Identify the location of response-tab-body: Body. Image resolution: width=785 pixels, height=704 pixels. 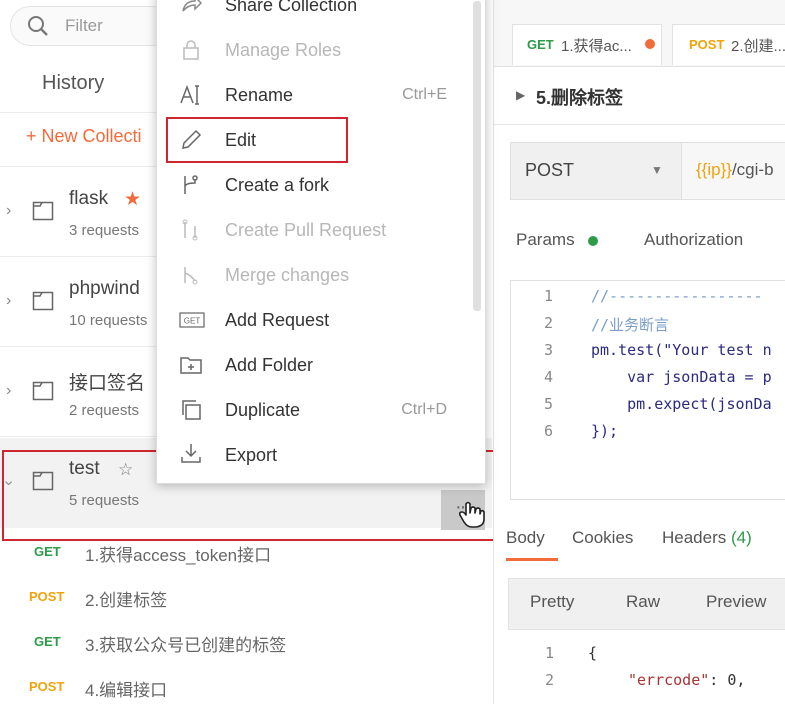
(525, 538).